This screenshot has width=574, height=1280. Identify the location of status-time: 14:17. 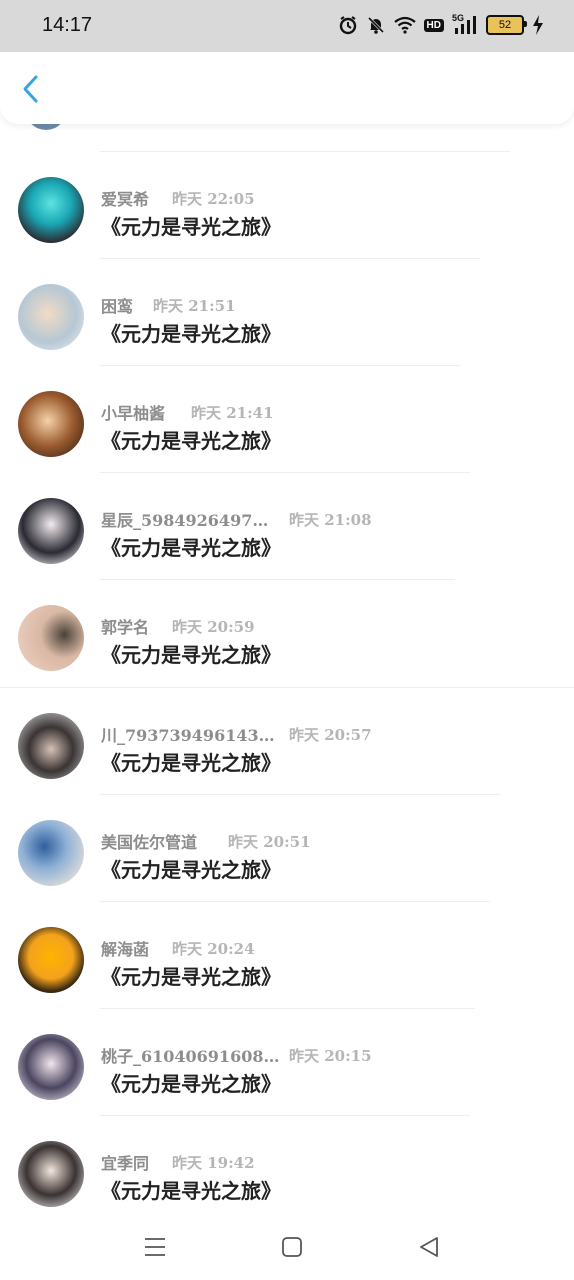
(67, 25).